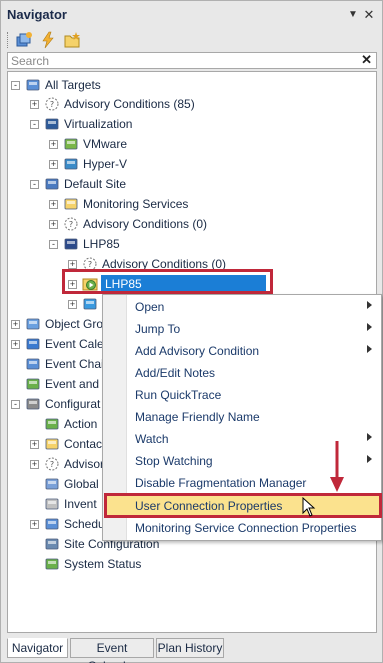  Describe the element at coordinates (210, 224) in the screenshot. I see `tree-node: +? Advisory Conditions (0)` at that location.